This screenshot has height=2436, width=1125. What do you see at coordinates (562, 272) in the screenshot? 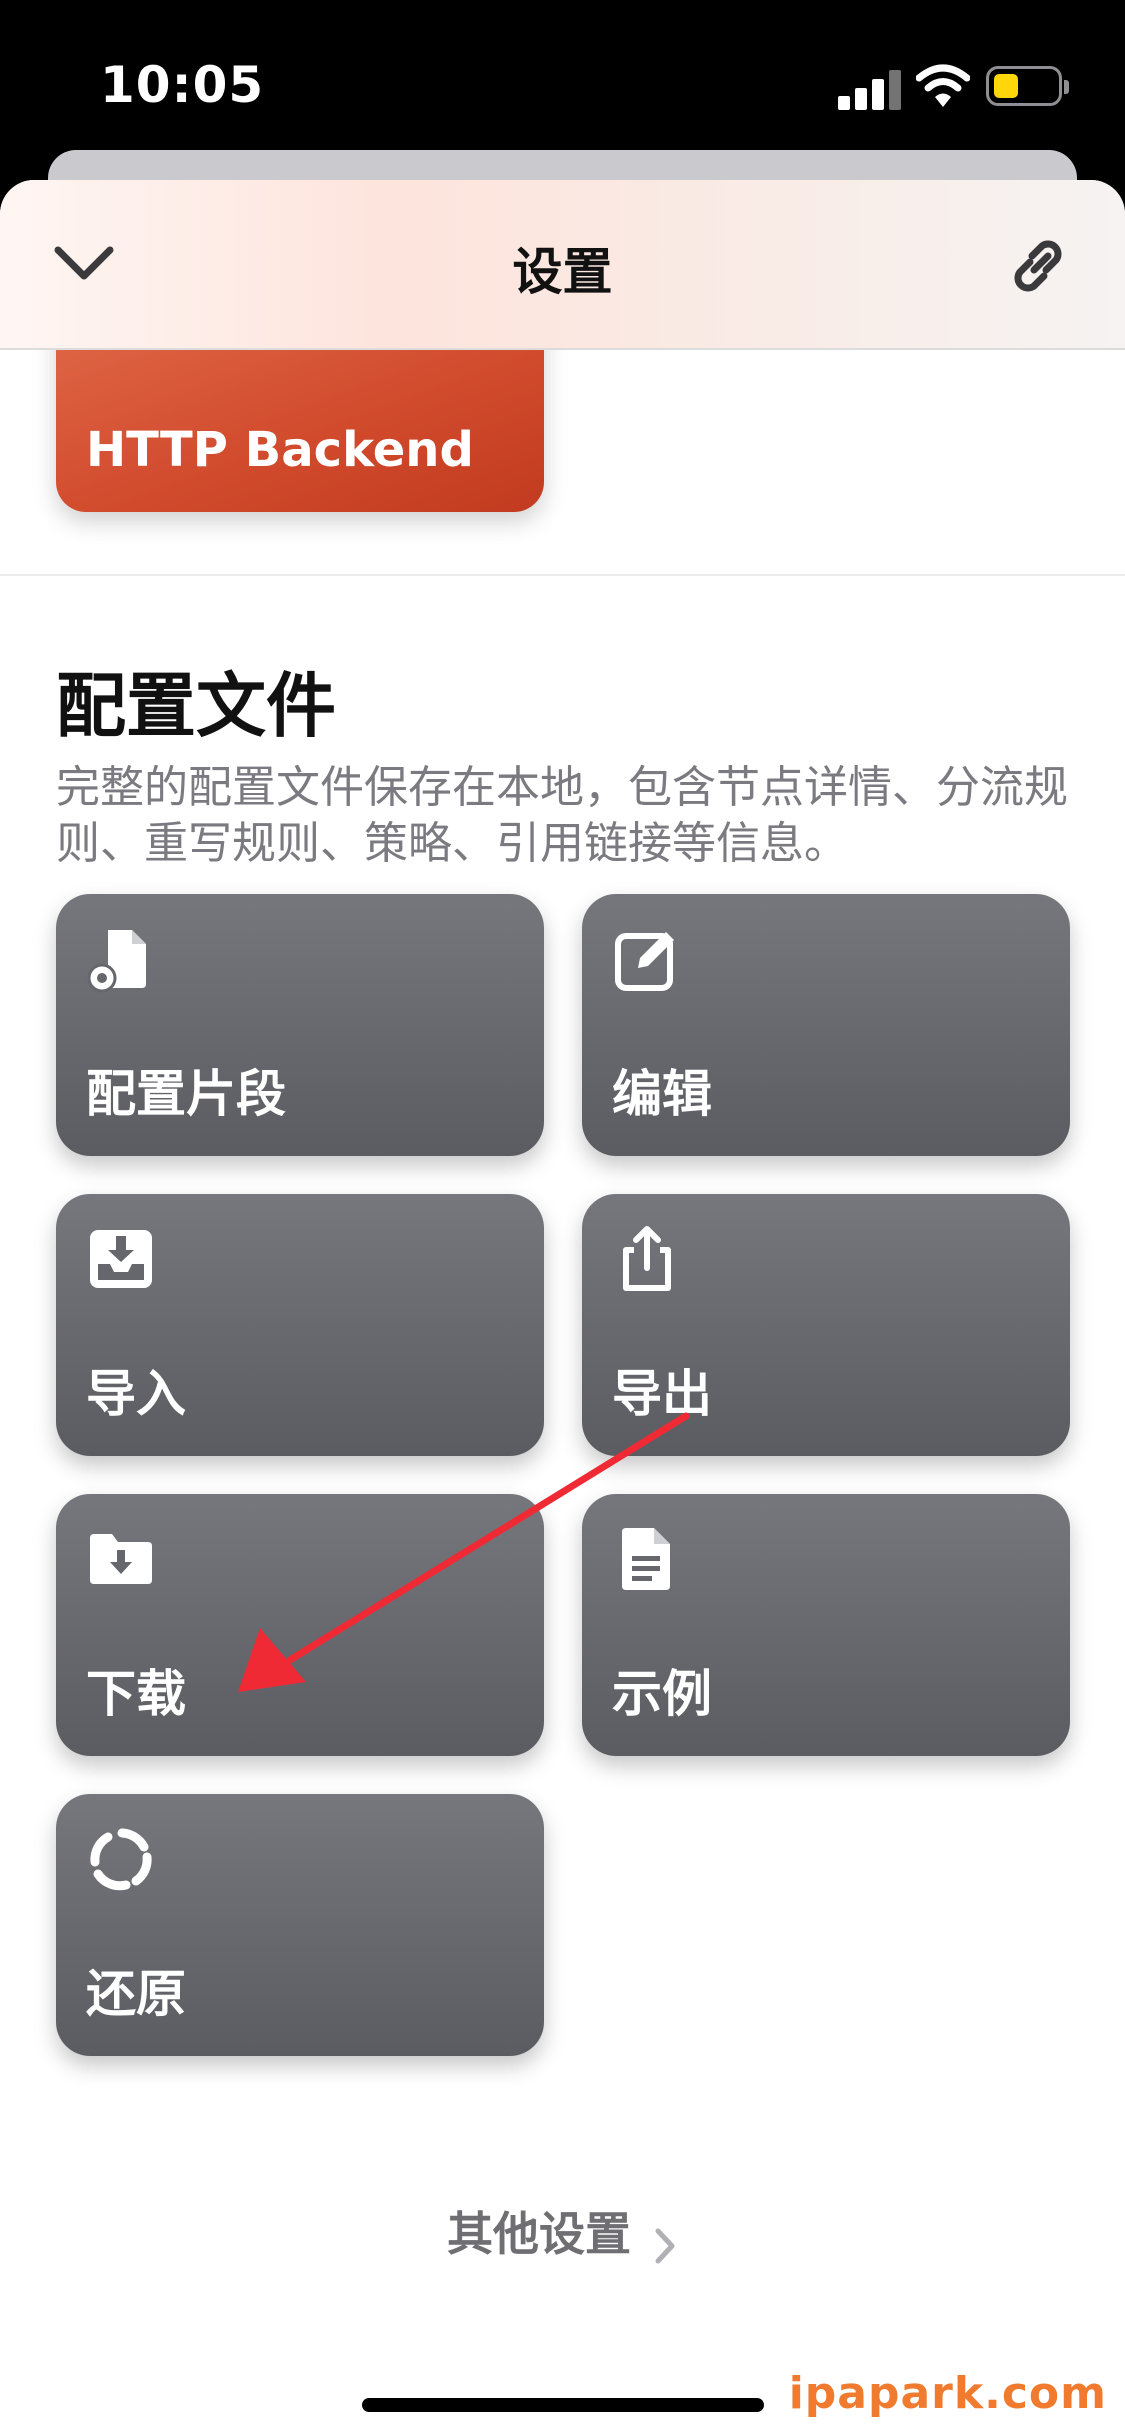
I see `page-title: 设置` at bounding box center [562, 272].